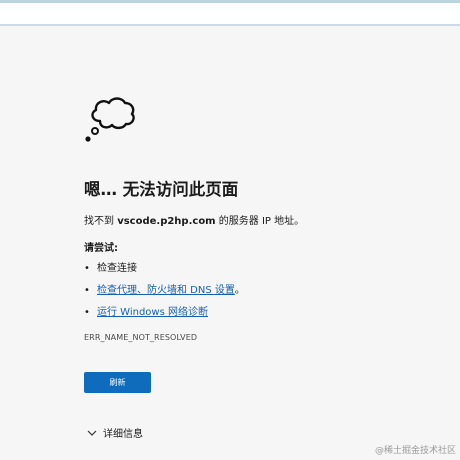 This screenshot has width=460, height=460. I want to click on chevron-down-icon, so click(92, 433).